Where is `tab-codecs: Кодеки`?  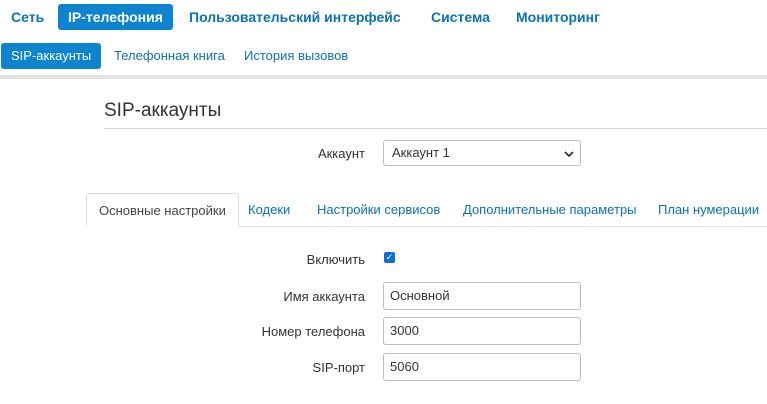 tab-codecs: Кодеки is located at coordinates (269, 210).